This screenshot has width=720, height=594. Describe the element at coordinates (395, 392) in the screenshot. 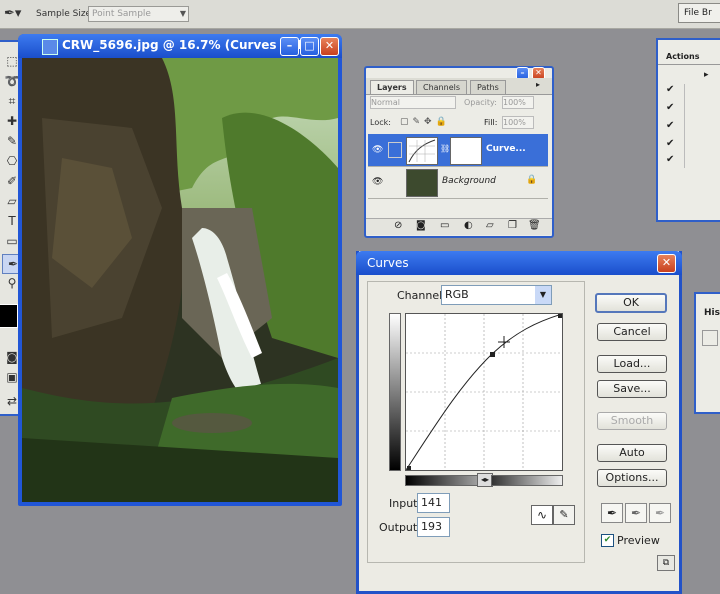

I see `output-gradient-bar` at that location.